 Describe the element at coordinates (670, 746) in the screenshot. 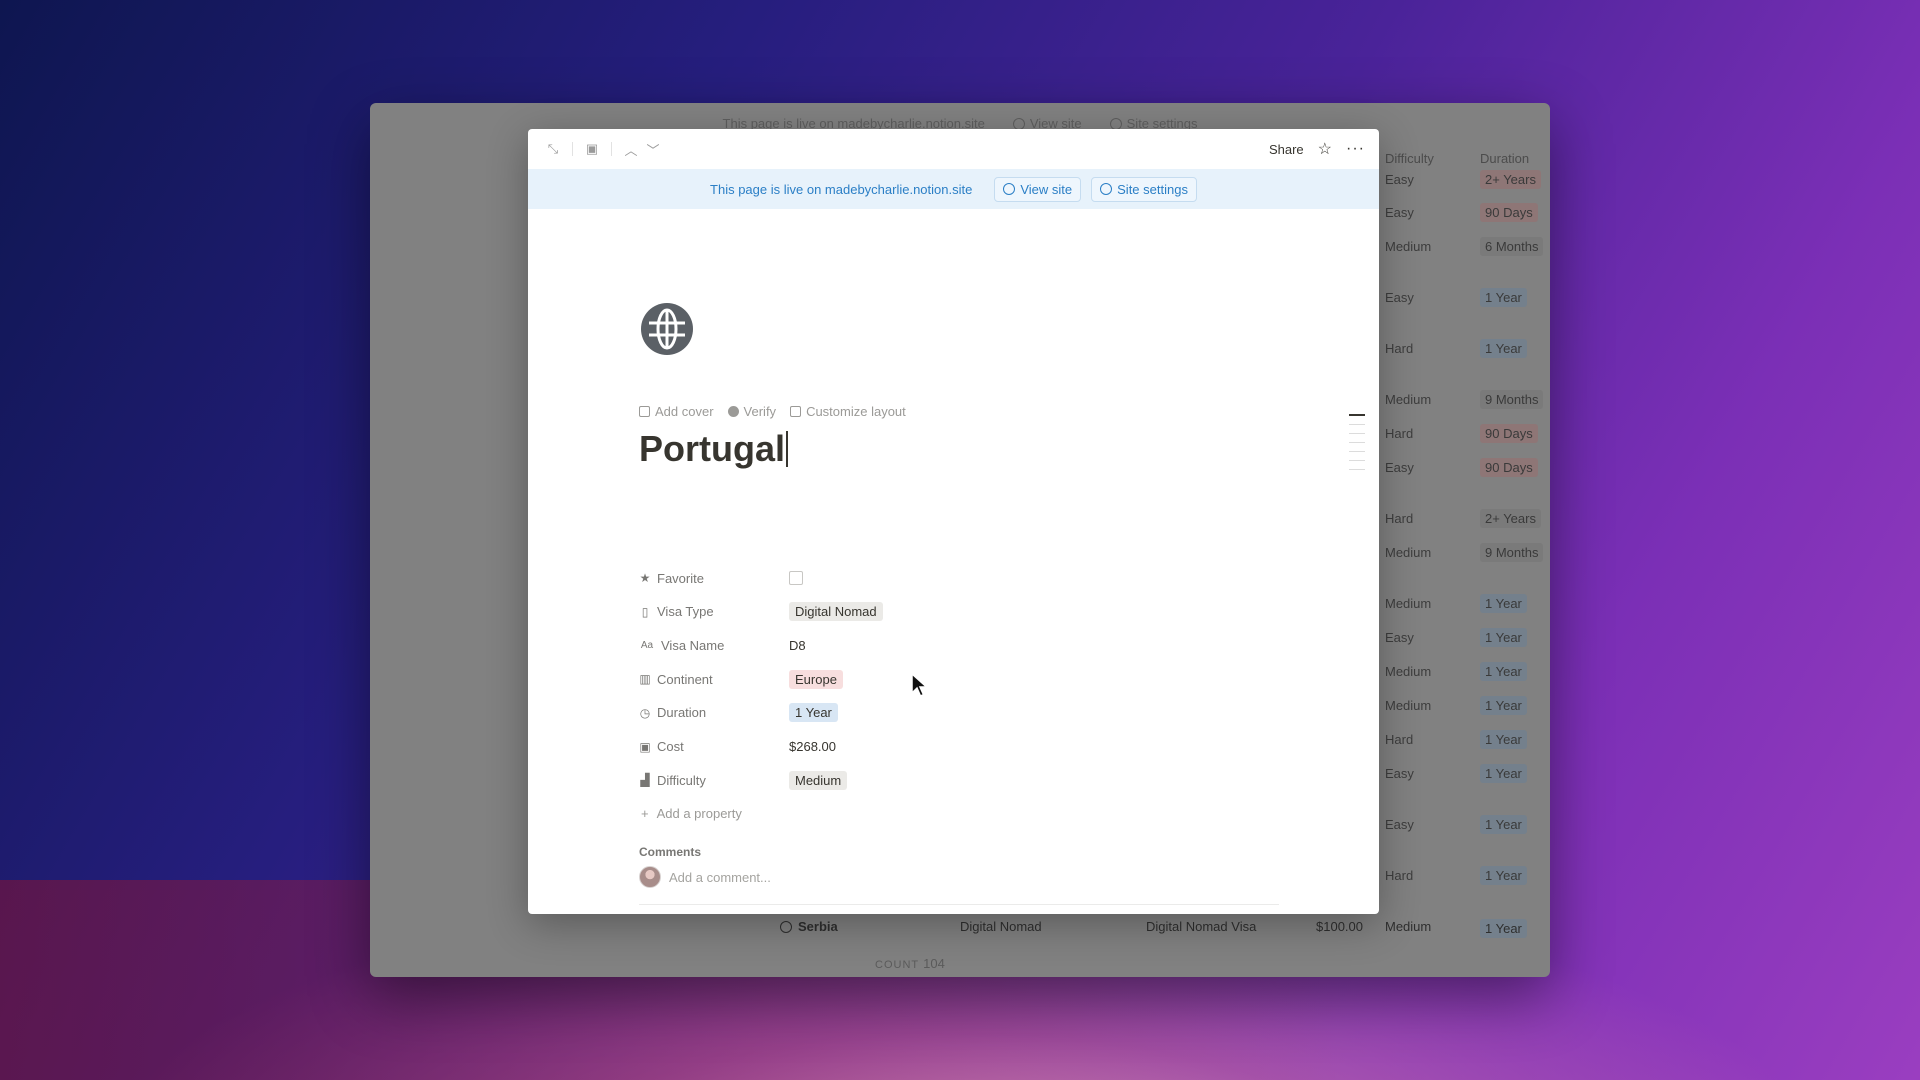

I see `property-label: Cost` at that location.